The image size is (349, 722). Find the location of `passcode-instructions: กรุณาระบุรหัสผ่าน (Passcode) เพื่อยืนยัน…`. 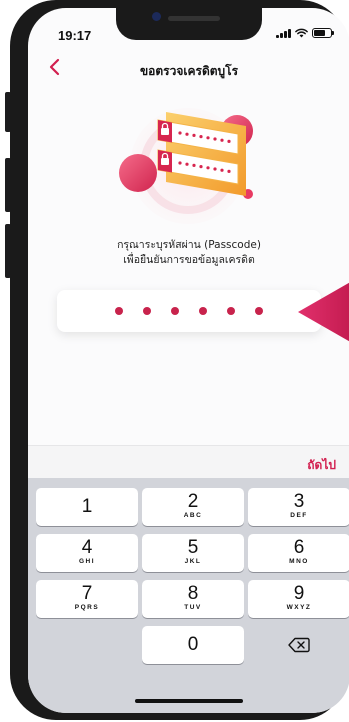

passcode-instructions: กรุณาระบุรหัสผ่าน (Passcode) เพื่อยืนยัน… is located at coordinates (188, 253).